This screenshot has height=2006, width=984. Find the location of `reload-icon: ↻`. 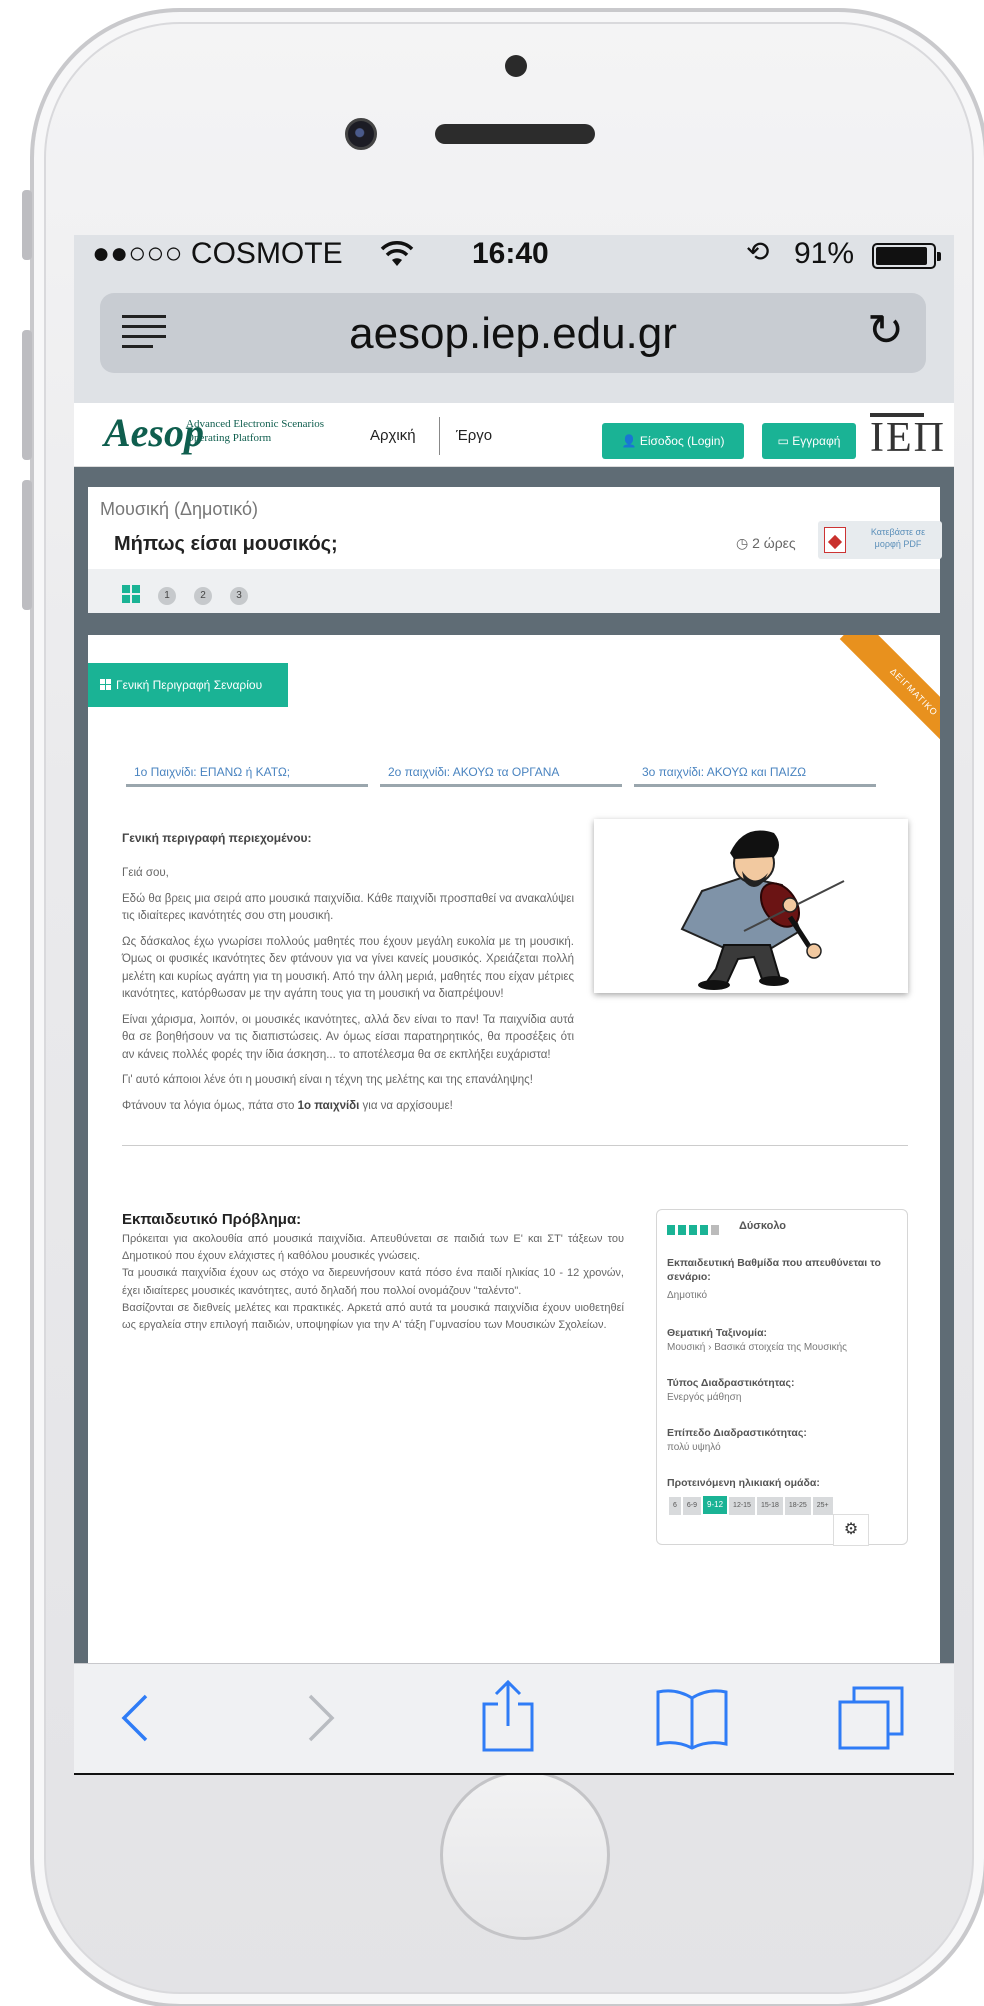

reload-icon: ↻ is located at coordinates (885, 330).